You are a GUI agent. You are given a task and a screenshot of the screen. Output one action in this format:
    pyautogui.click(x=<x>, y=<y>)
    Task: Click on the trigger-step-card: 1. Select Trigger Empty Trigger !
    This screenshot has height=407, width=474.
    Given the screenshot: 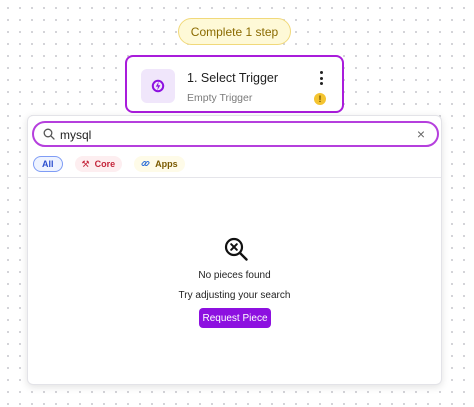 What is the action you would take?
    pyautogui.click(x=234, y=84)
    